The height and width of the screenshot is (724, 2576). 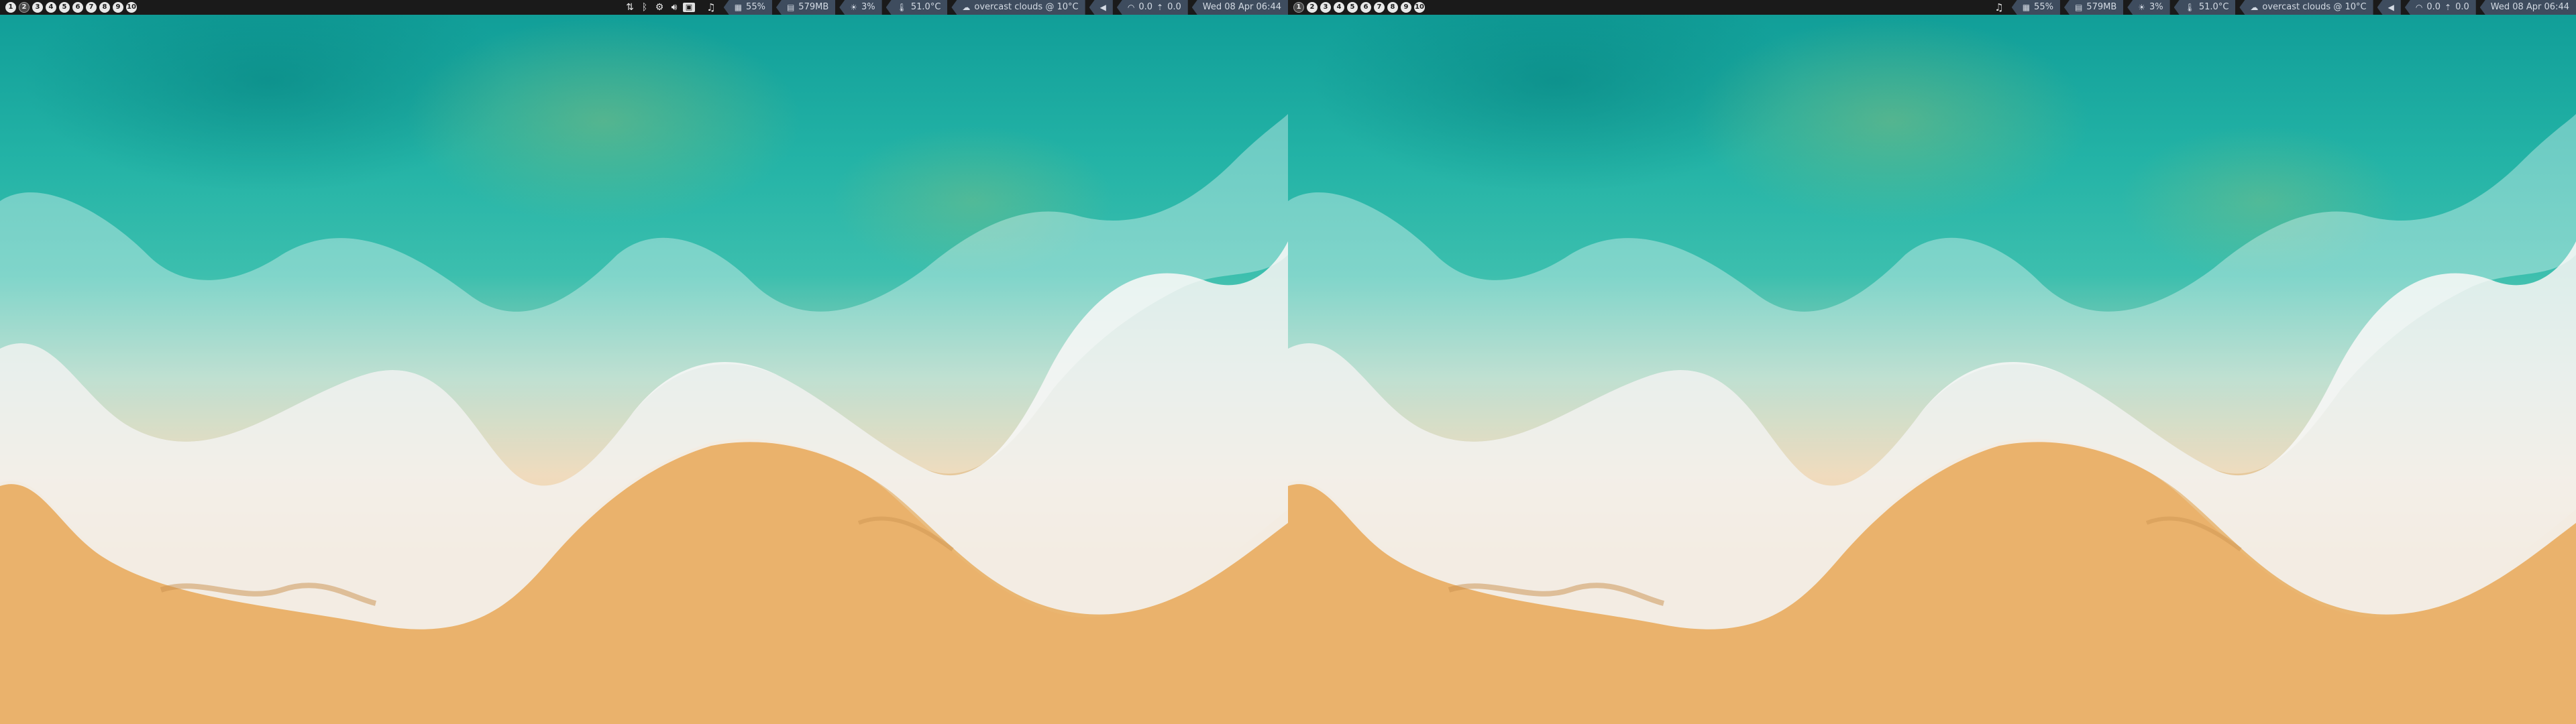 I want to click on system-tray: ⇅ ᛒ ⚙ 🔊︎ ▣, so click(x=659, y=7).